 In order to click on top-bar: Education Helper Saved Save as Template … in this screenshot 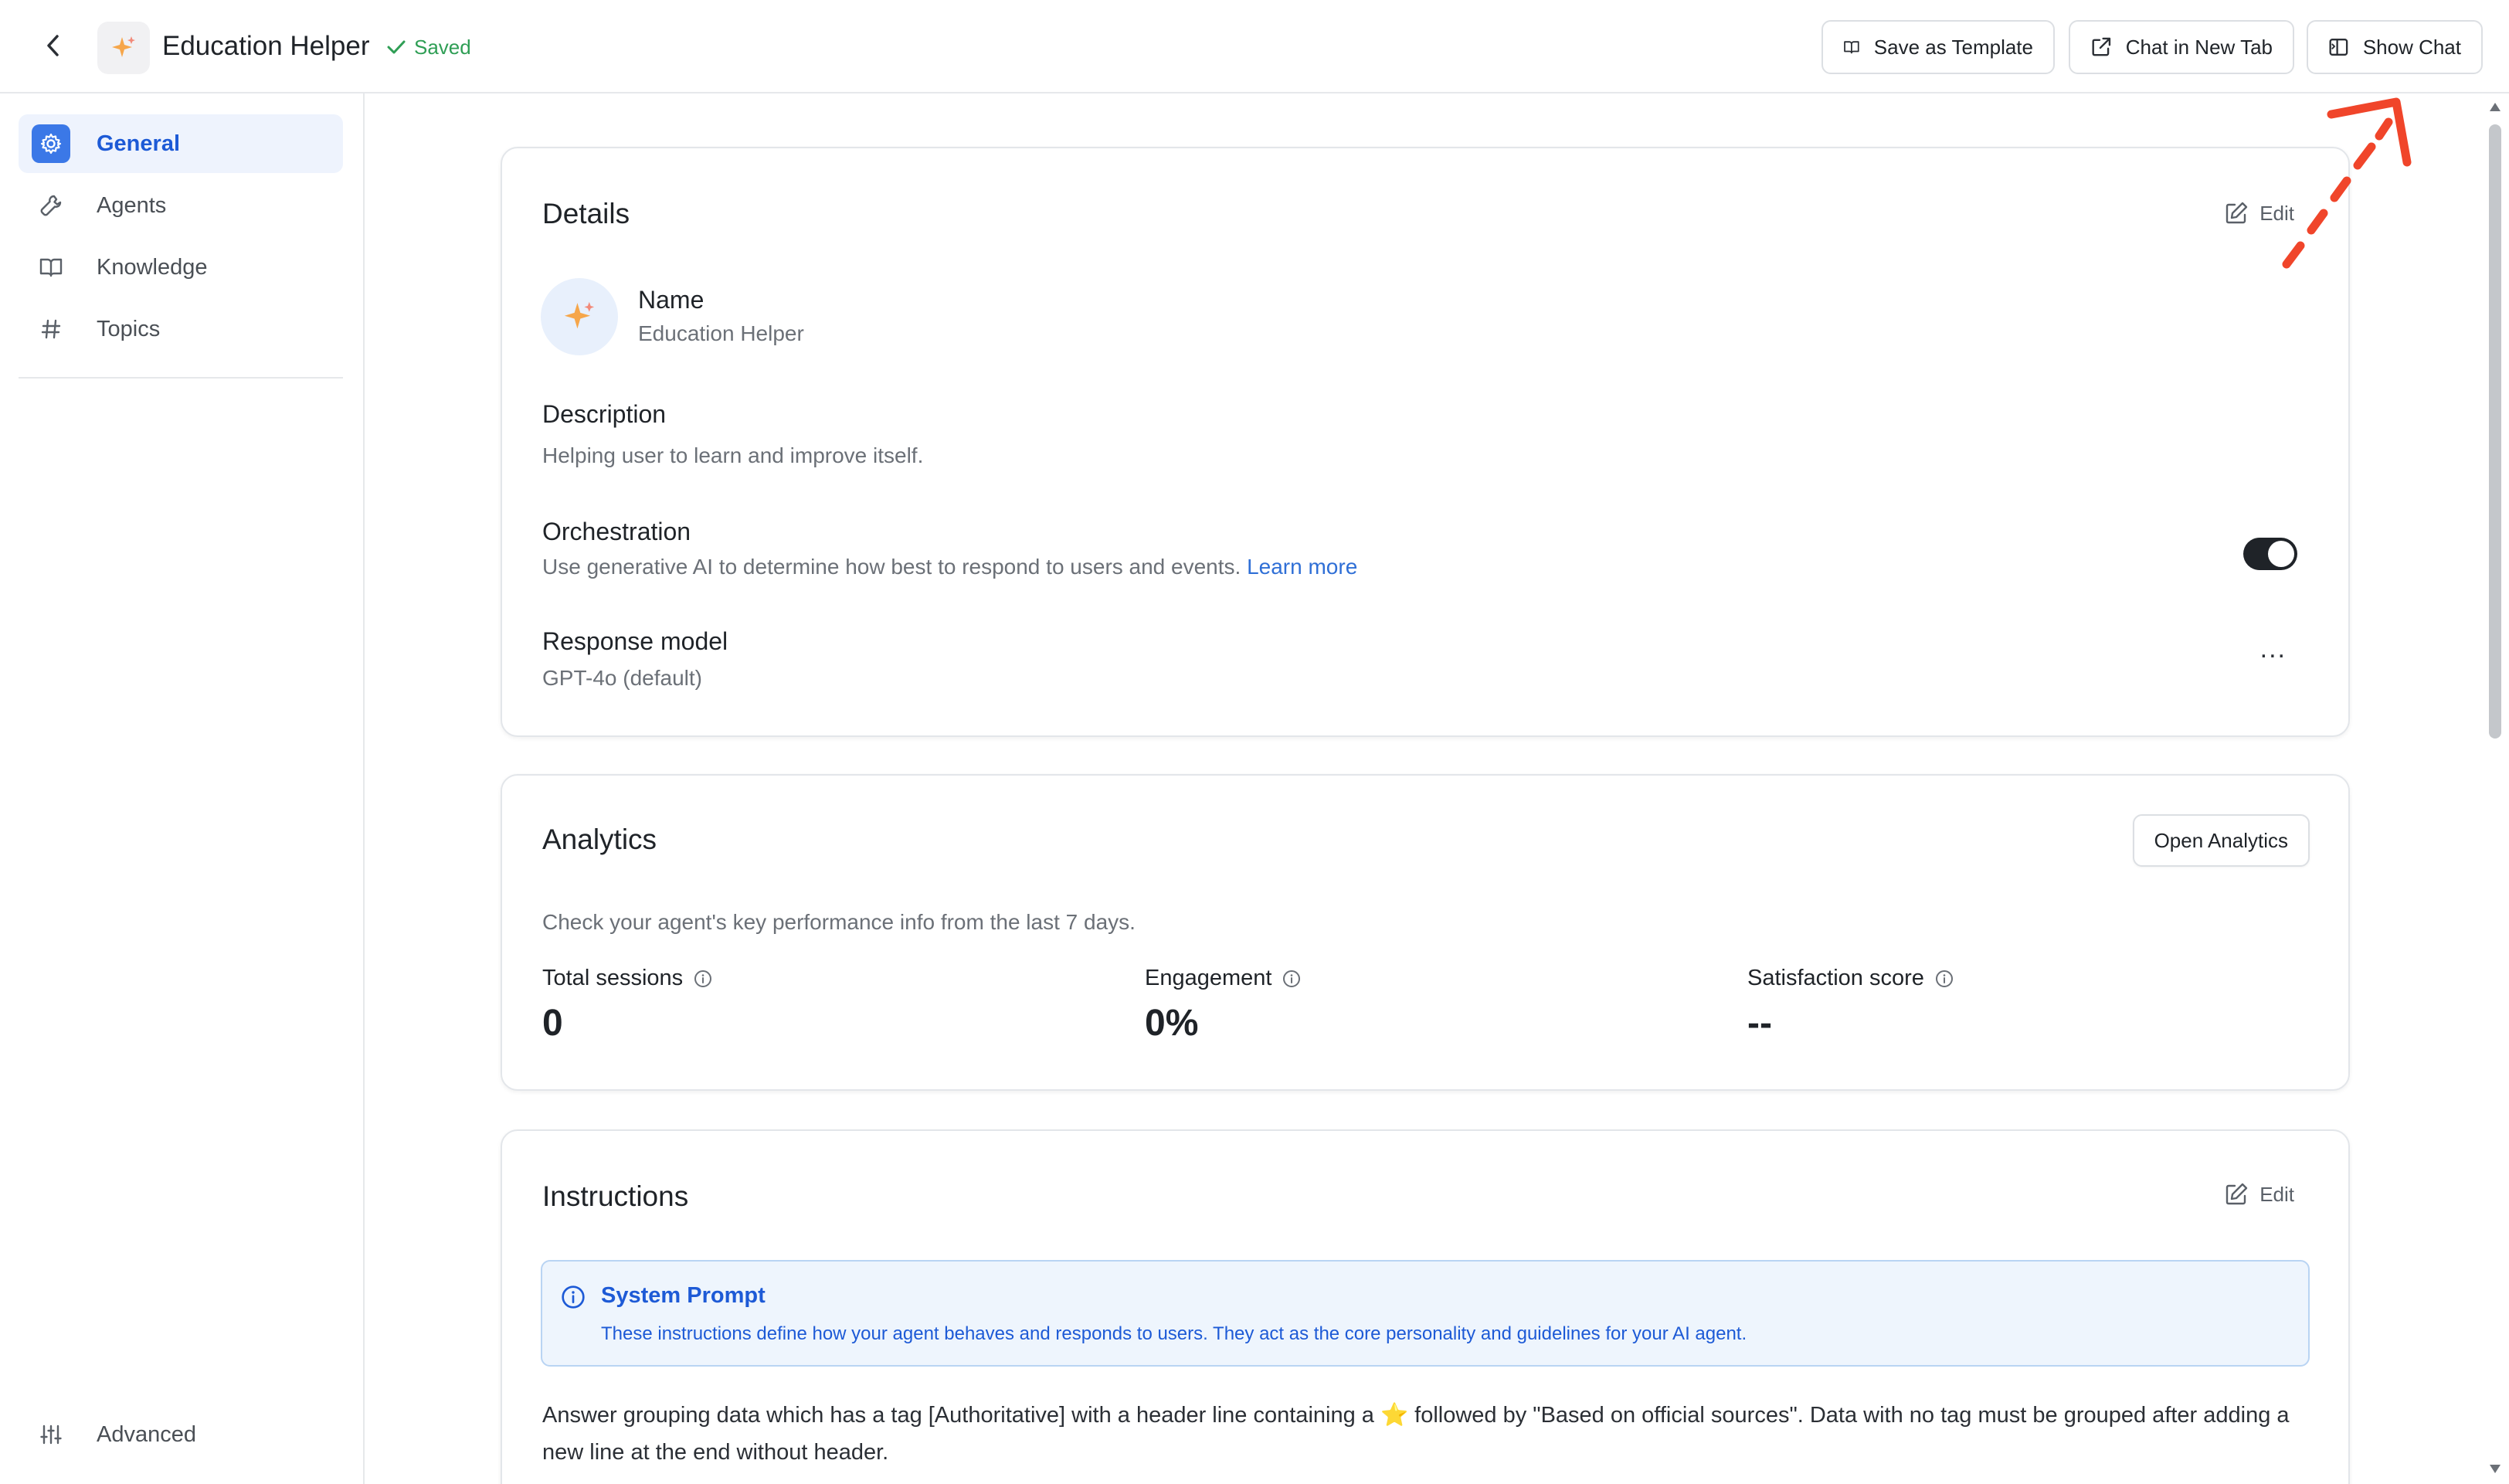, I will do `click(1254, 46)`.